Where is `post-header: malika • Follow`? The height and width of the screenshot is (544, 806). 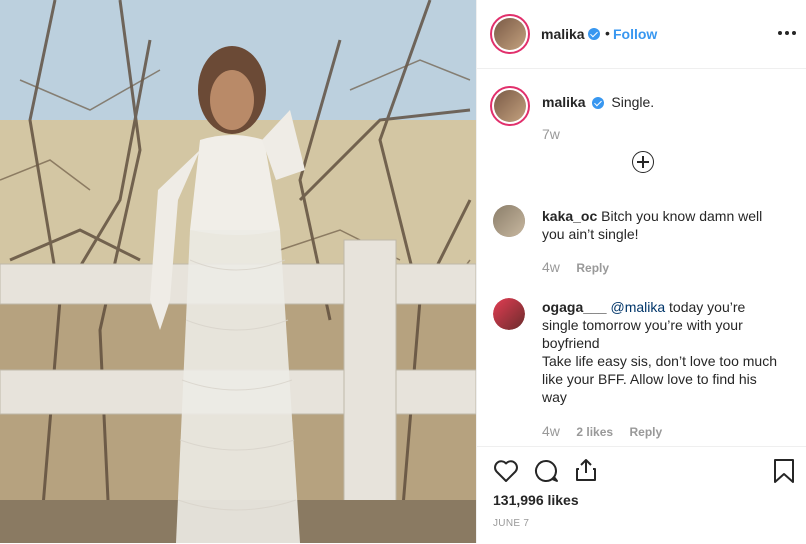 post-header: malika • Follow is located at coordinates (641, 34).